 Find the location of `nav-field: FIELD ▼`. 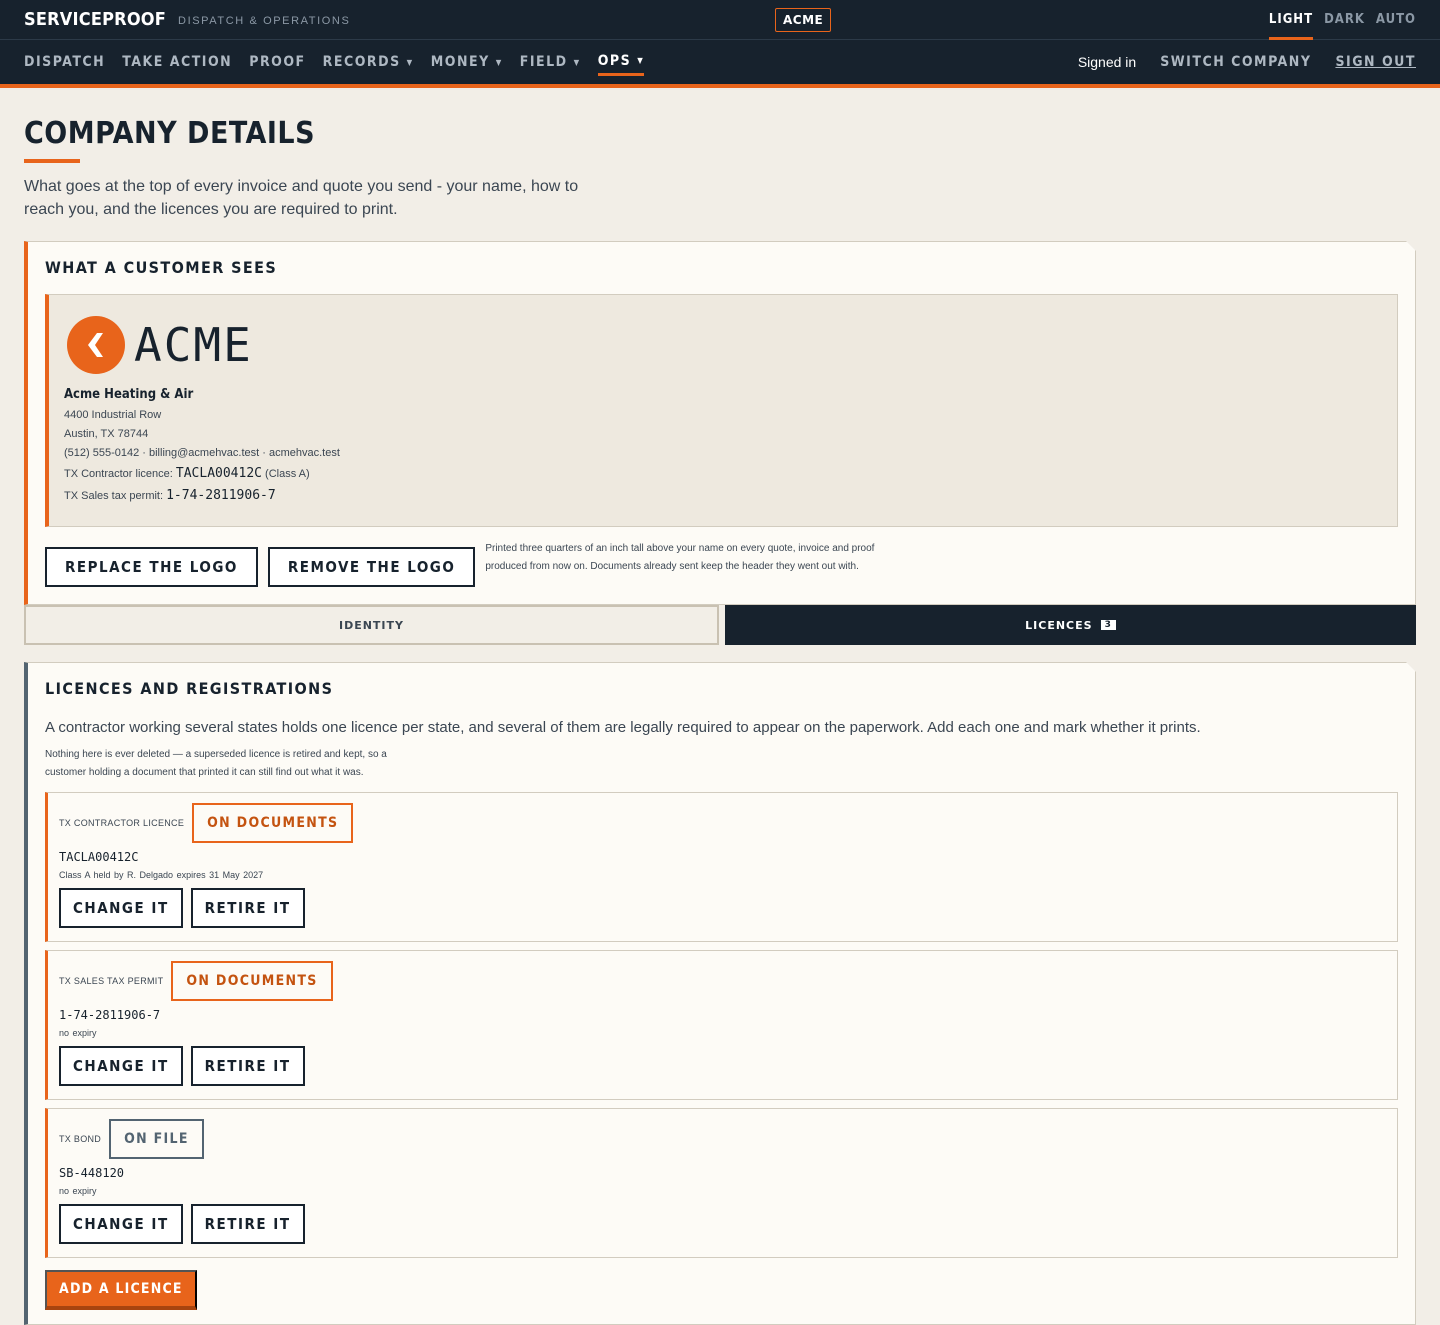

nav-field: FIELD ▼ is located at coordinates (550, 62).